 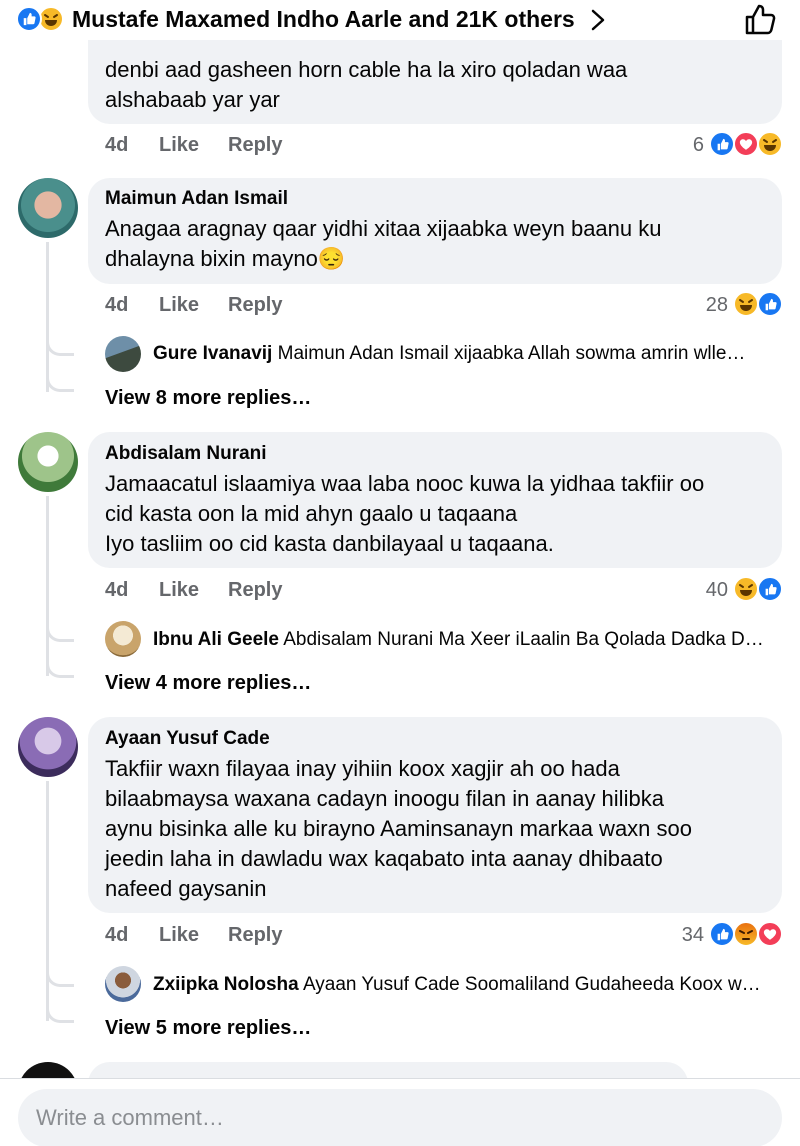 I want to click on reaction-count: 28, so click(x=708, y=305).